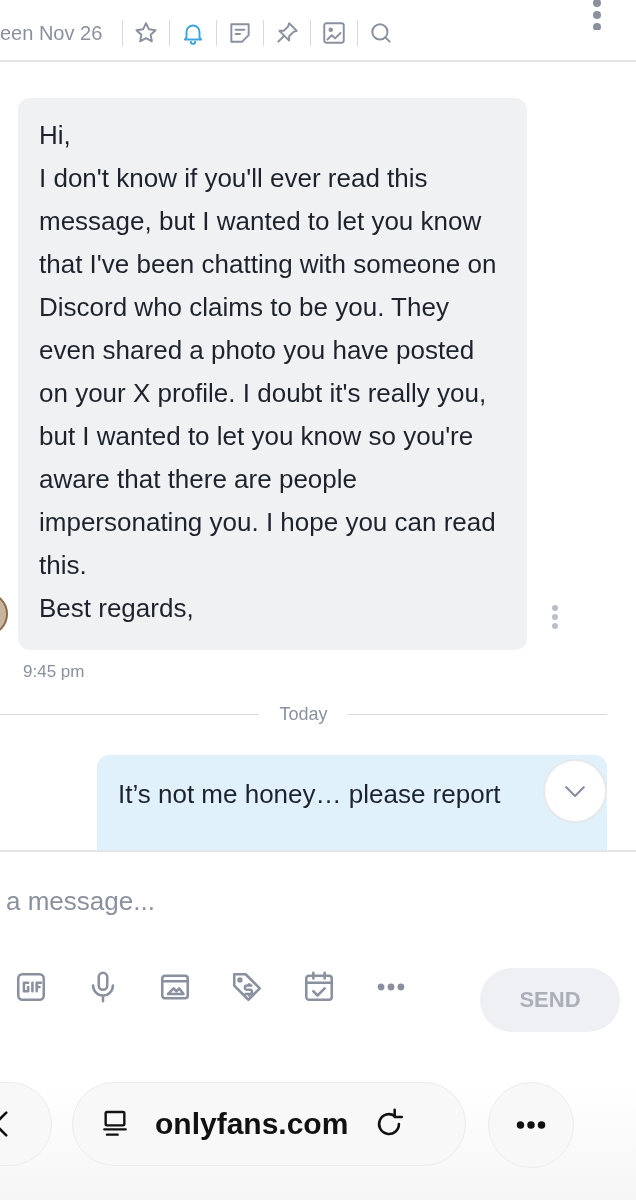 This screenshot has width=636, height=1200. Describe the element at coordinates (597, 15) in the screenshot. I see `menu-icon` at that location.